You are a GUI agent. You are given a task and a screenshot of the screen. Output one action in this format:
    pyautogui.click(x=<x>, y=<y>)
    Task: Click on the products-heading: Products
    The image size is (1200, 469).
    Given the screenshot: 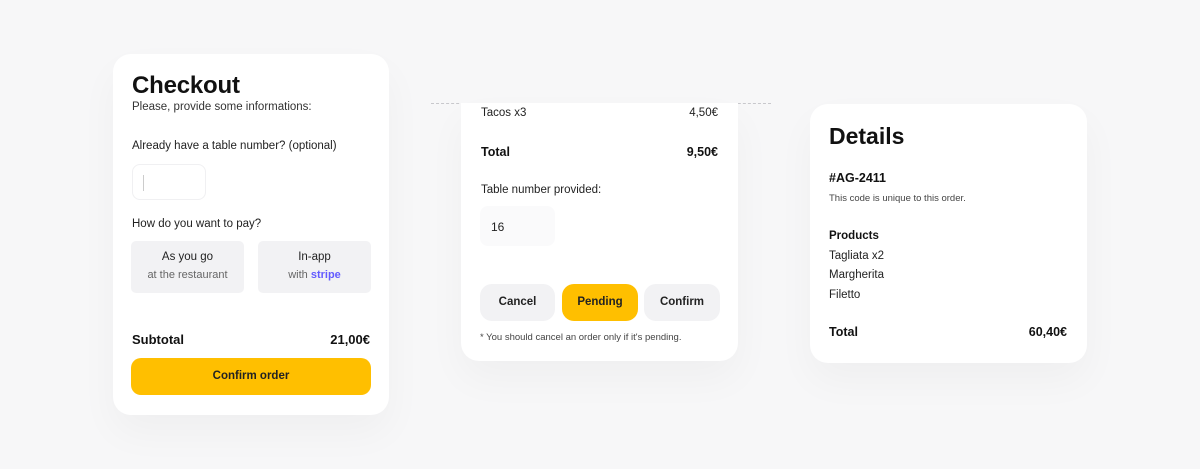 What is the action you would take?
    pyautogui.click(x=854, y=236)
    